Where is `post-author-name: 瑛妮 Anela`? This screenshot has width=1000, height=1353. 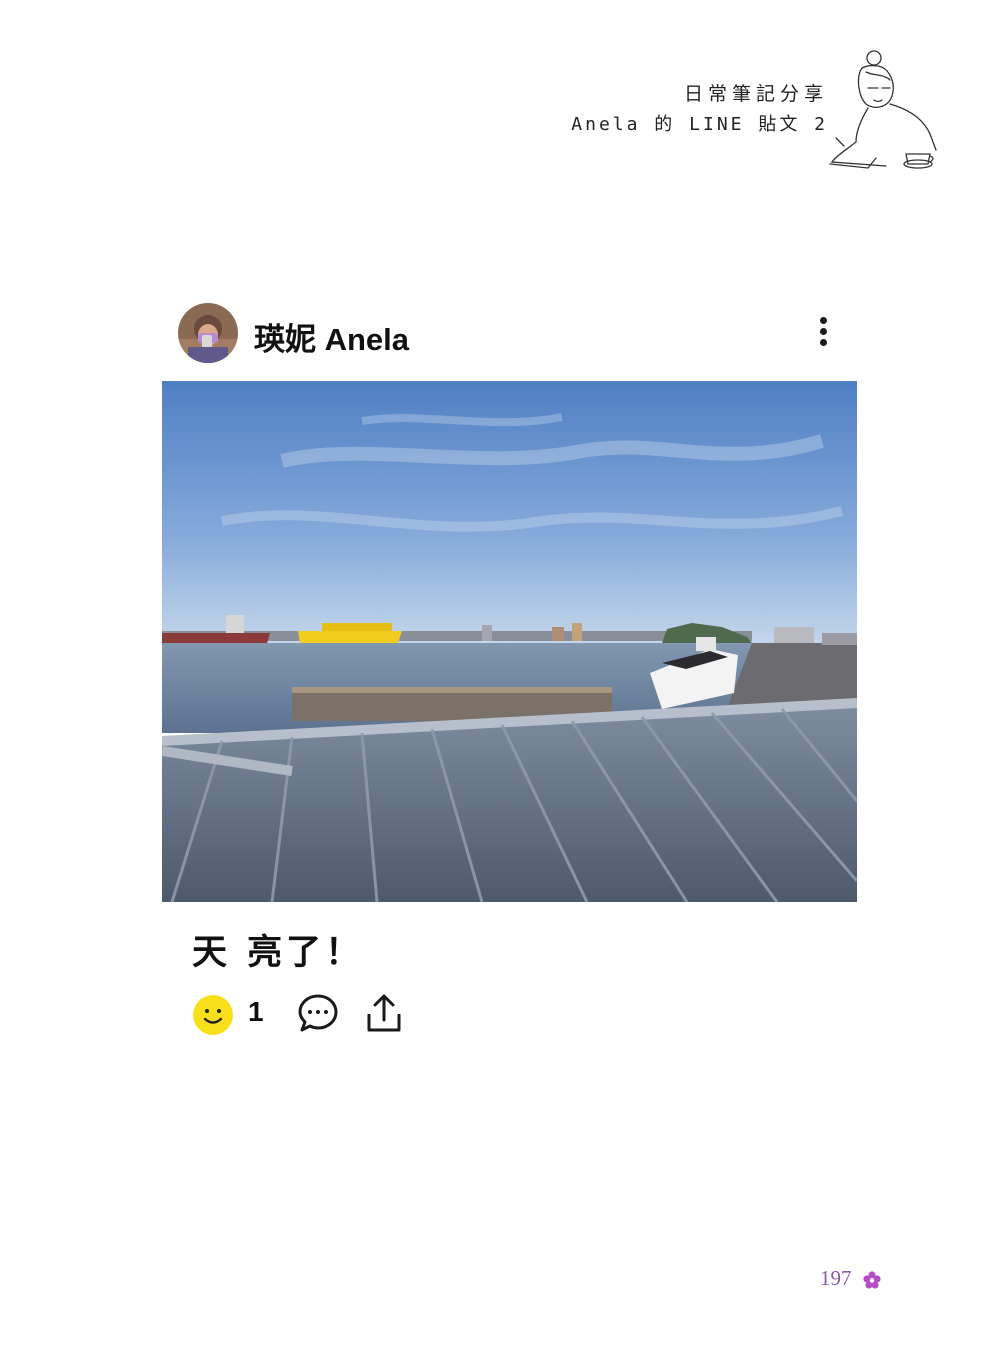
post-author-name: 瑛妮 Anela is located at coordinates (331, 336).